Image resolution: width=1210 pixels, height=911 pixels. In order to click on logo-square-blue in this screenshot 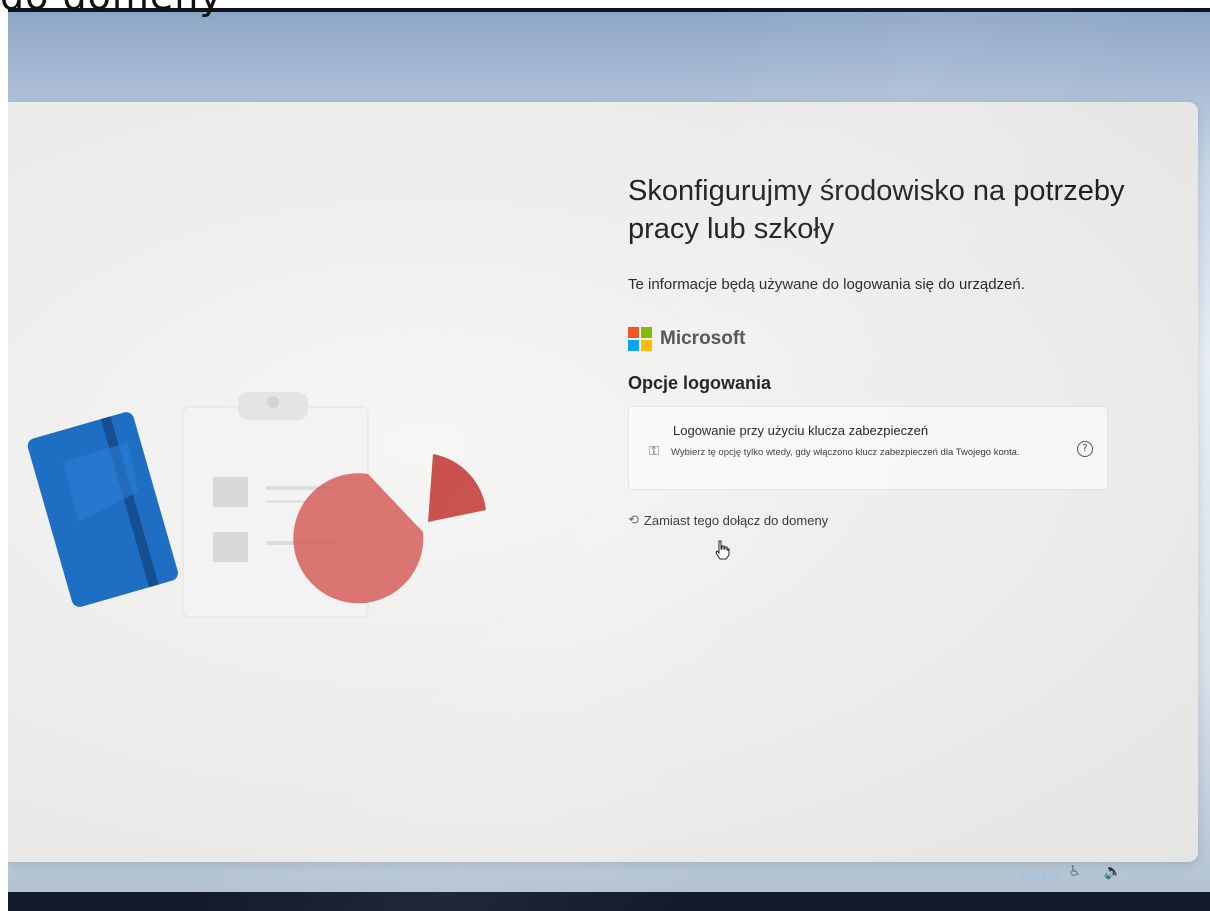, I will do `click(633, 345)`.